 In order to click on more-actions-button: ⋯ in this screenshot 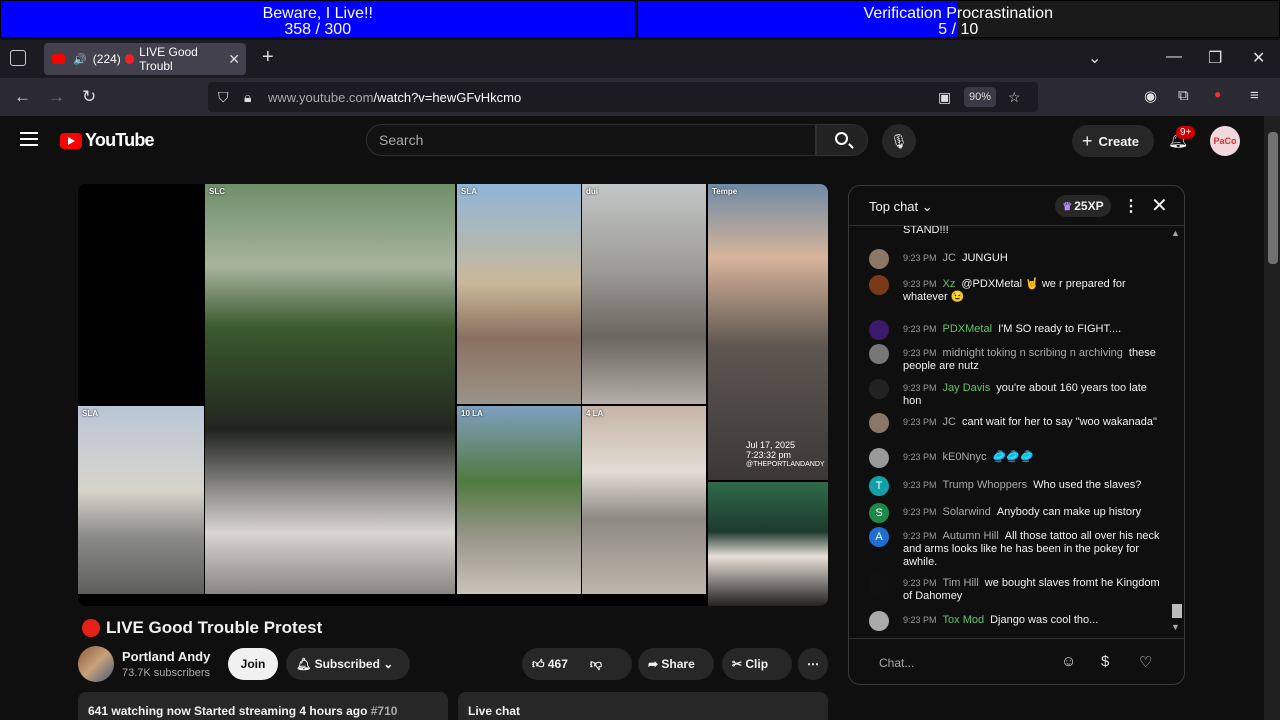, I will do `click(813, 664)`.